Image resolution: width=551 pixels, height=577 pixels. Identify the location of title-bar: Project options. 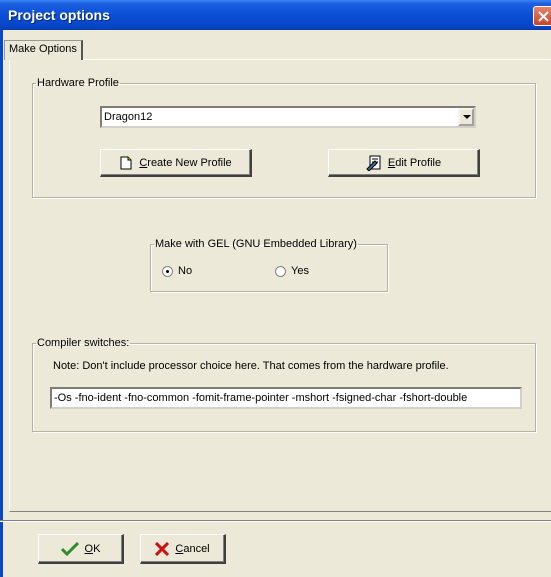
(275, 15).